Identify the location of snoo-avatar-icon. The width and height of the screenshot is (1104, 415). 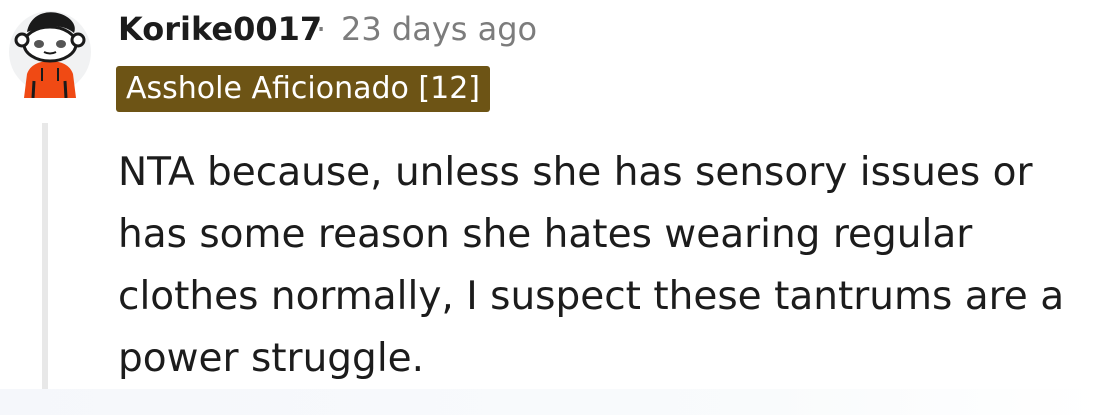
(50, 55).